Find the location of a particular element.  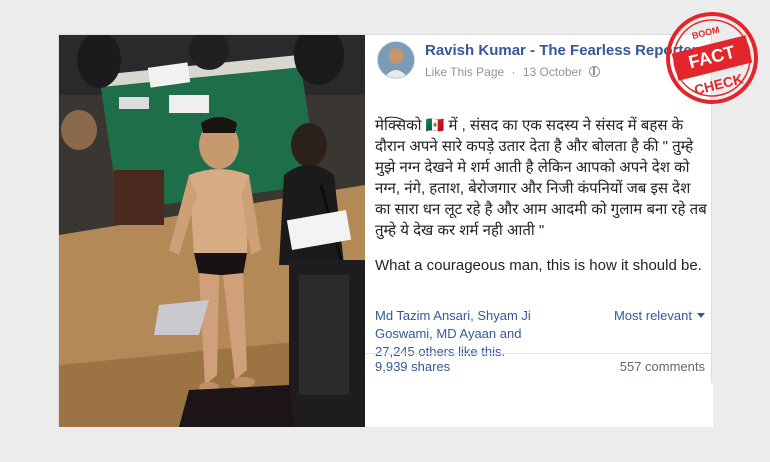

divider is located at coordinates (539, 353).